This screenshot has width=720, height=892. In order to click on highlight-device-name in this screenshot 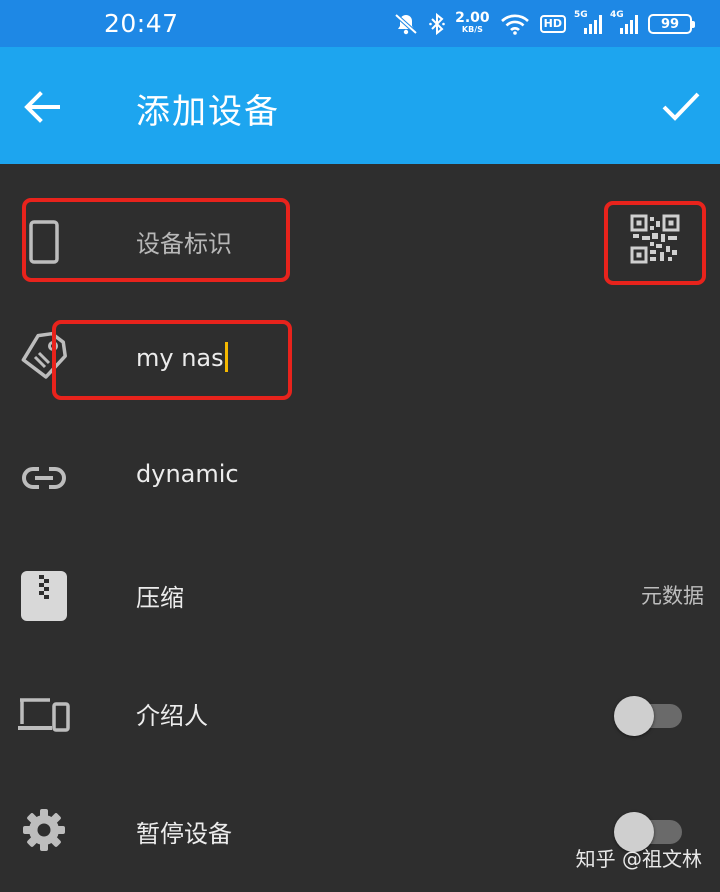, I will do `click(172, 360)`.